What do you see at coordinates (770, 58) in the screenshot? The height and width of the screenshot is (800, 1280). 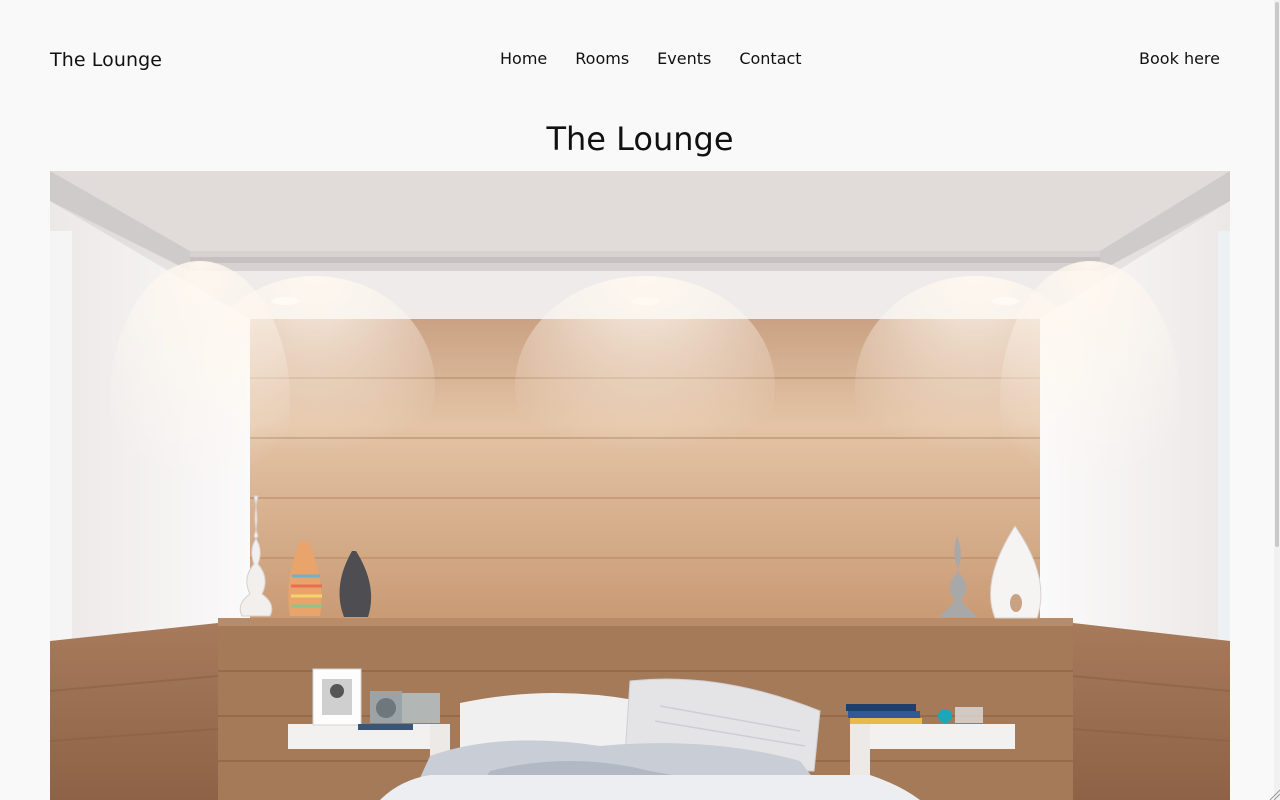 I see `nav-link-contact: Contact` at bounding box center [770, 58].